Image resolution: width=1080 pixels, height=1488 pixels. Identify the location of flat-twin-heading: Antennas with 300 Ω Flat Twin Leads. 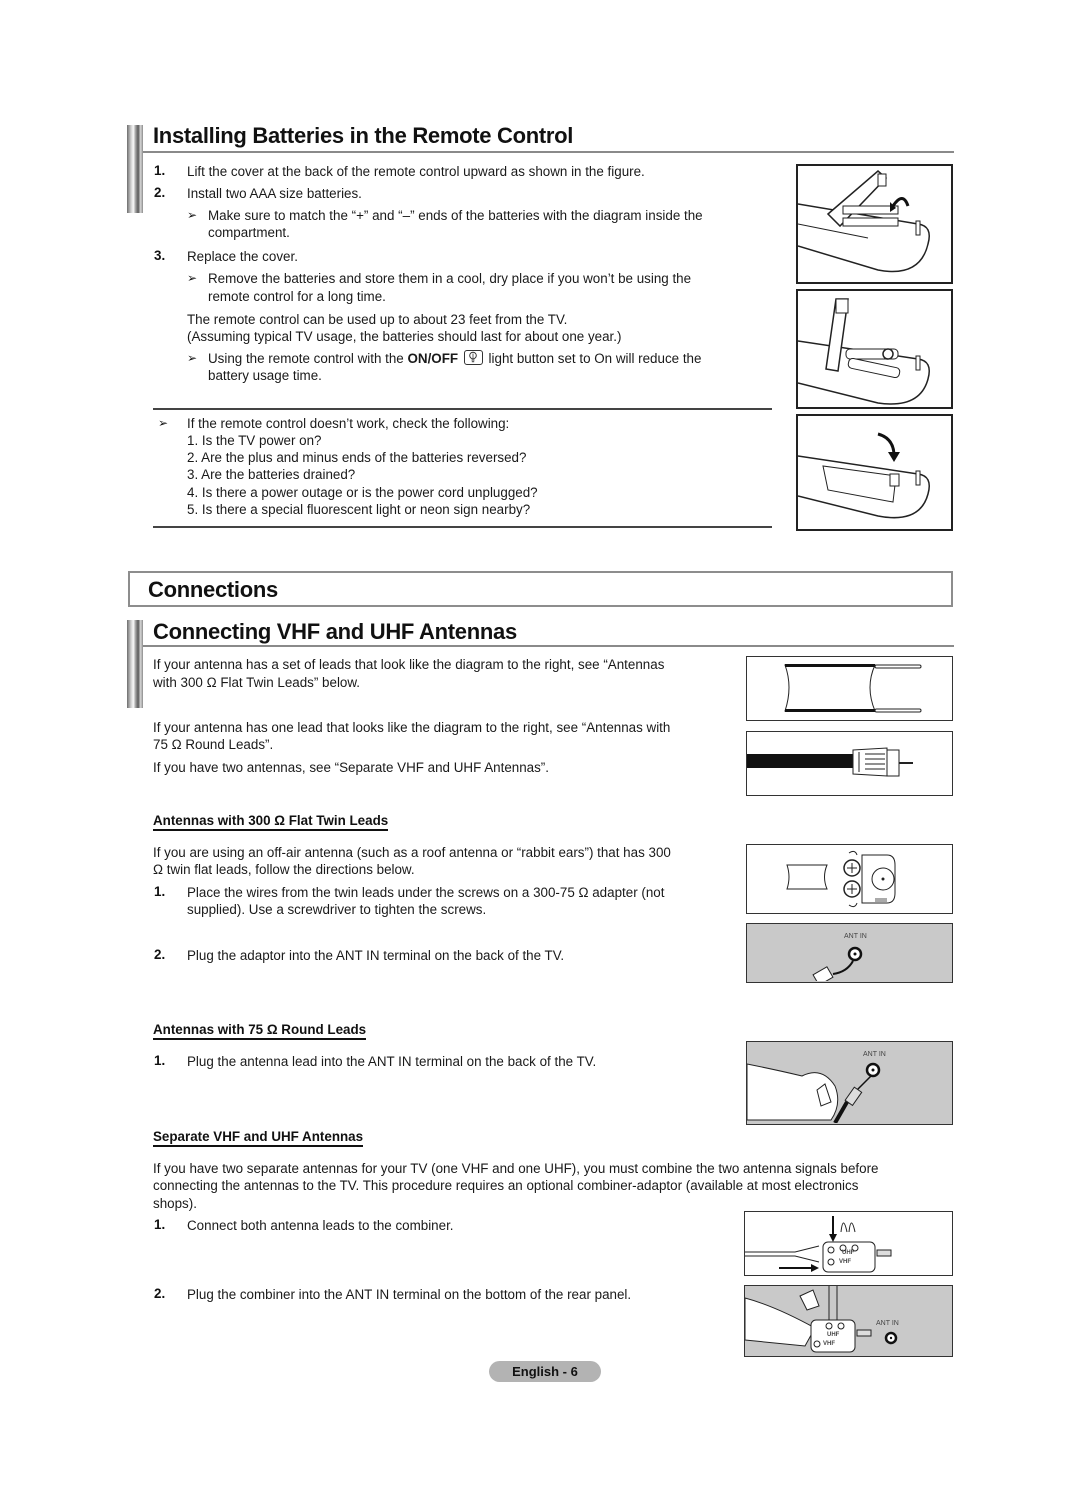
(271, 822).